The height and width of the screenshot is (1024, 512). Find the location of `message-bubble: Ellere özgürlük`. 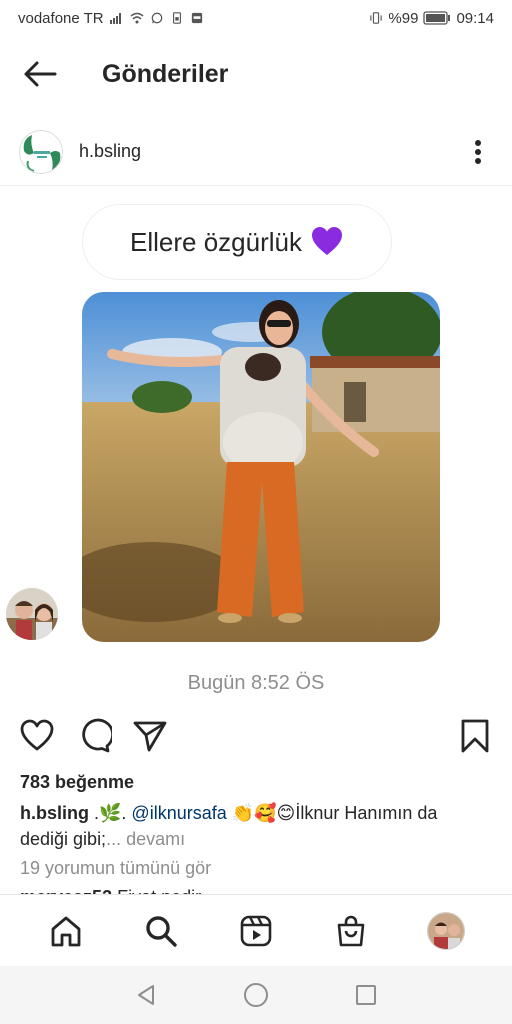

message-bubble: Ellere özgürlük is located at coordinates (237, 242).